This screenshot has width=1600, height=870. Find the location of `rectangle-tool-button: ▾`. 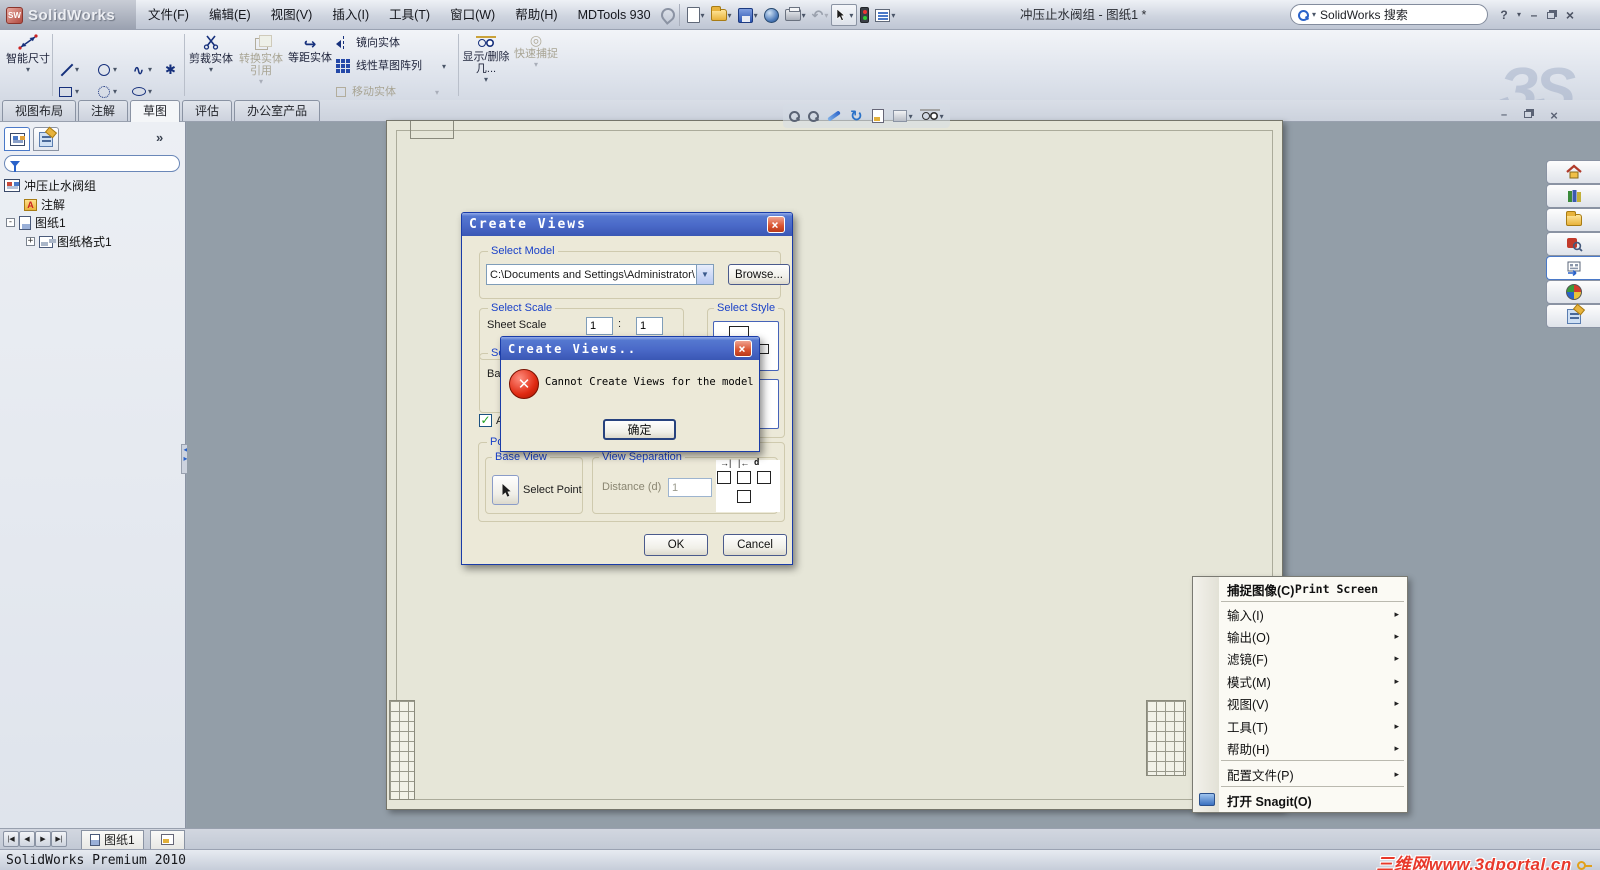

rectangle-tool-button: ▾ is located at coordinates (68, 91).